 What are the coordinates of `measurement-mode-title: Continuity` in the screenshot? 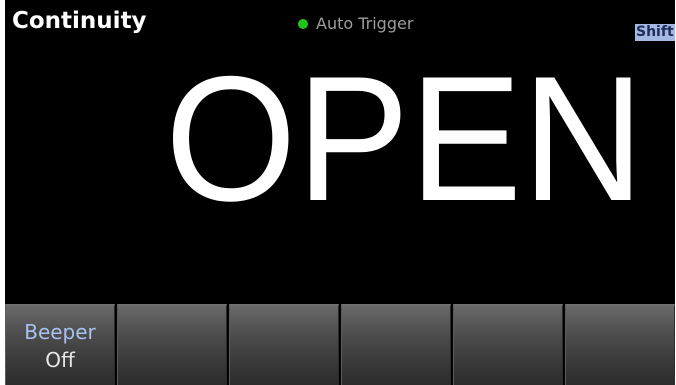 It's located at (79, 21).